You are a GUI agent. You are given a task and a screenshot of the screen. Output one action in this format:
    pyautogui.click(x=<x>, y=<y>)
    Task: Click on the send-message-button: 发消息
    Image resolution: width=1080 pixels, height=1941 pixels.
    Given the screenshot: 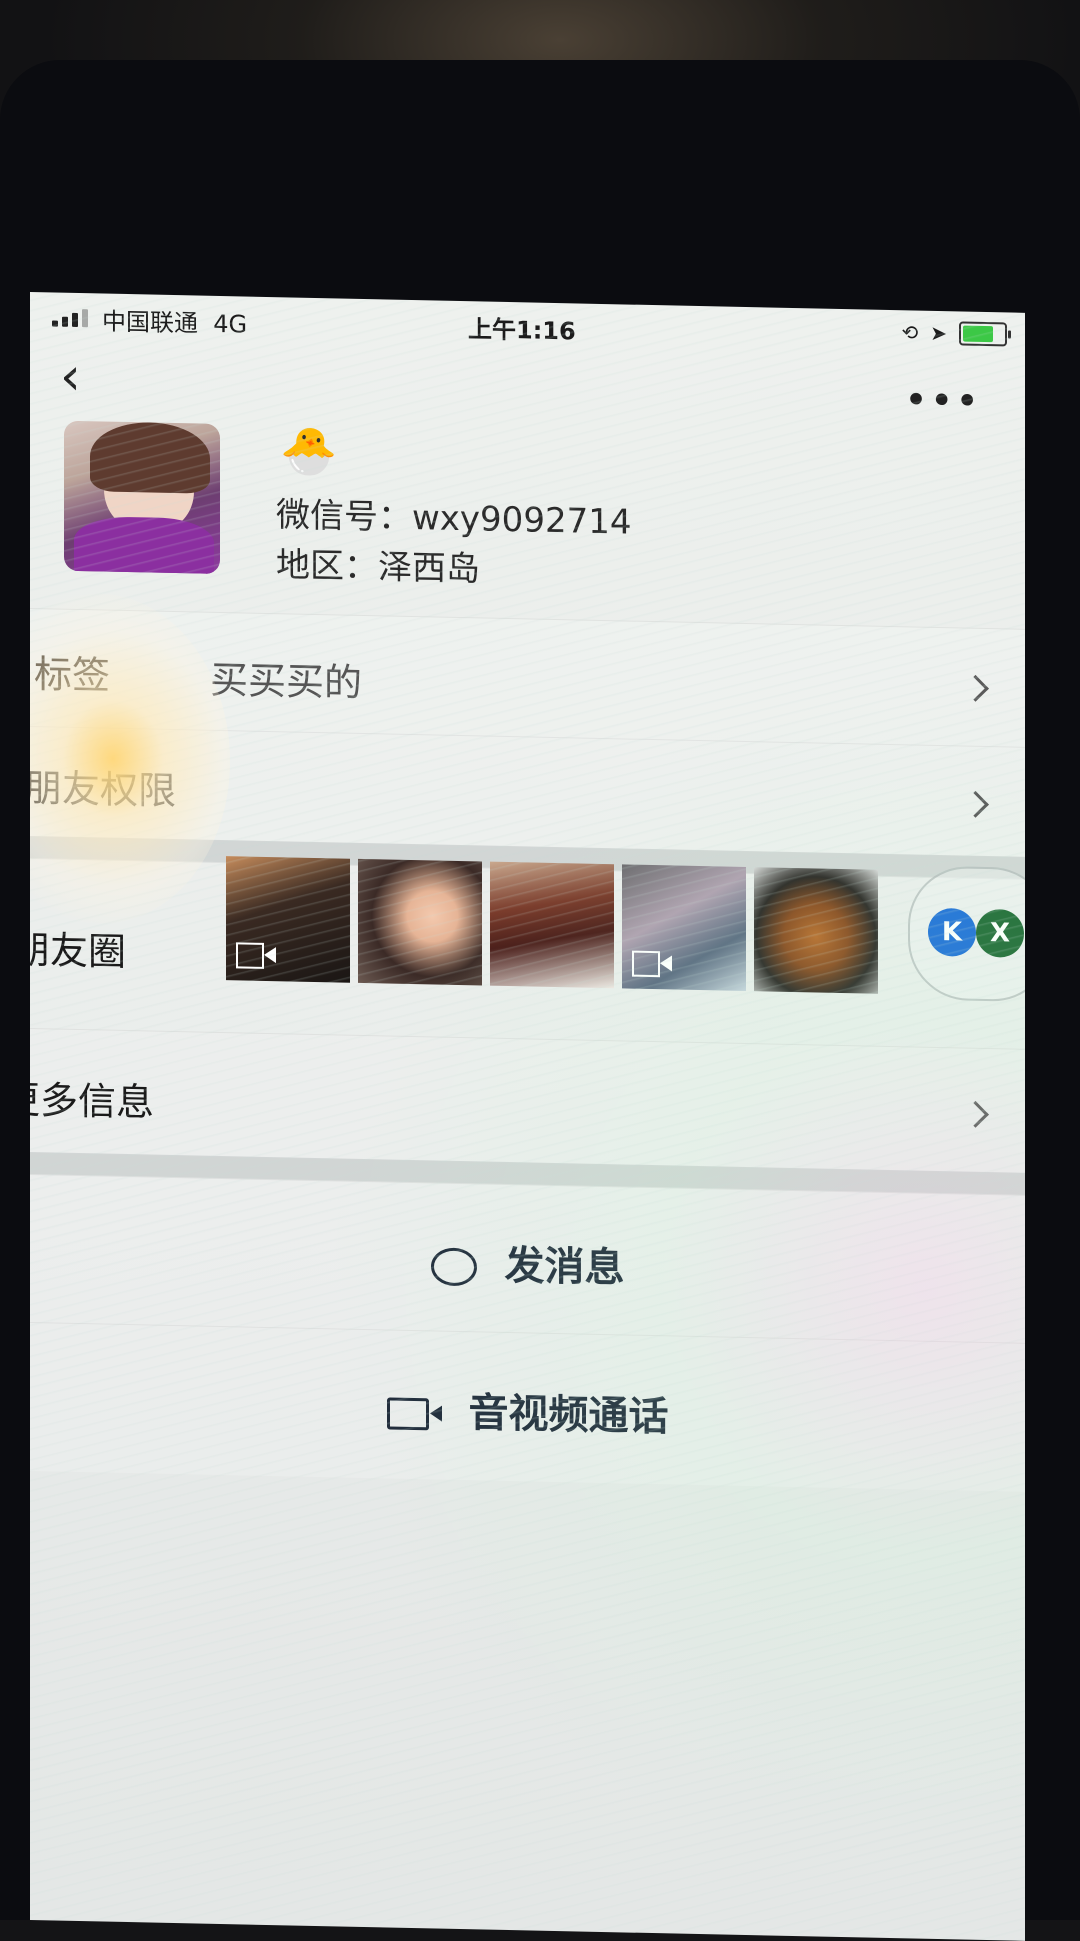 What is the action you would take?
    pyautogui.click(x=527, y=1262)
    